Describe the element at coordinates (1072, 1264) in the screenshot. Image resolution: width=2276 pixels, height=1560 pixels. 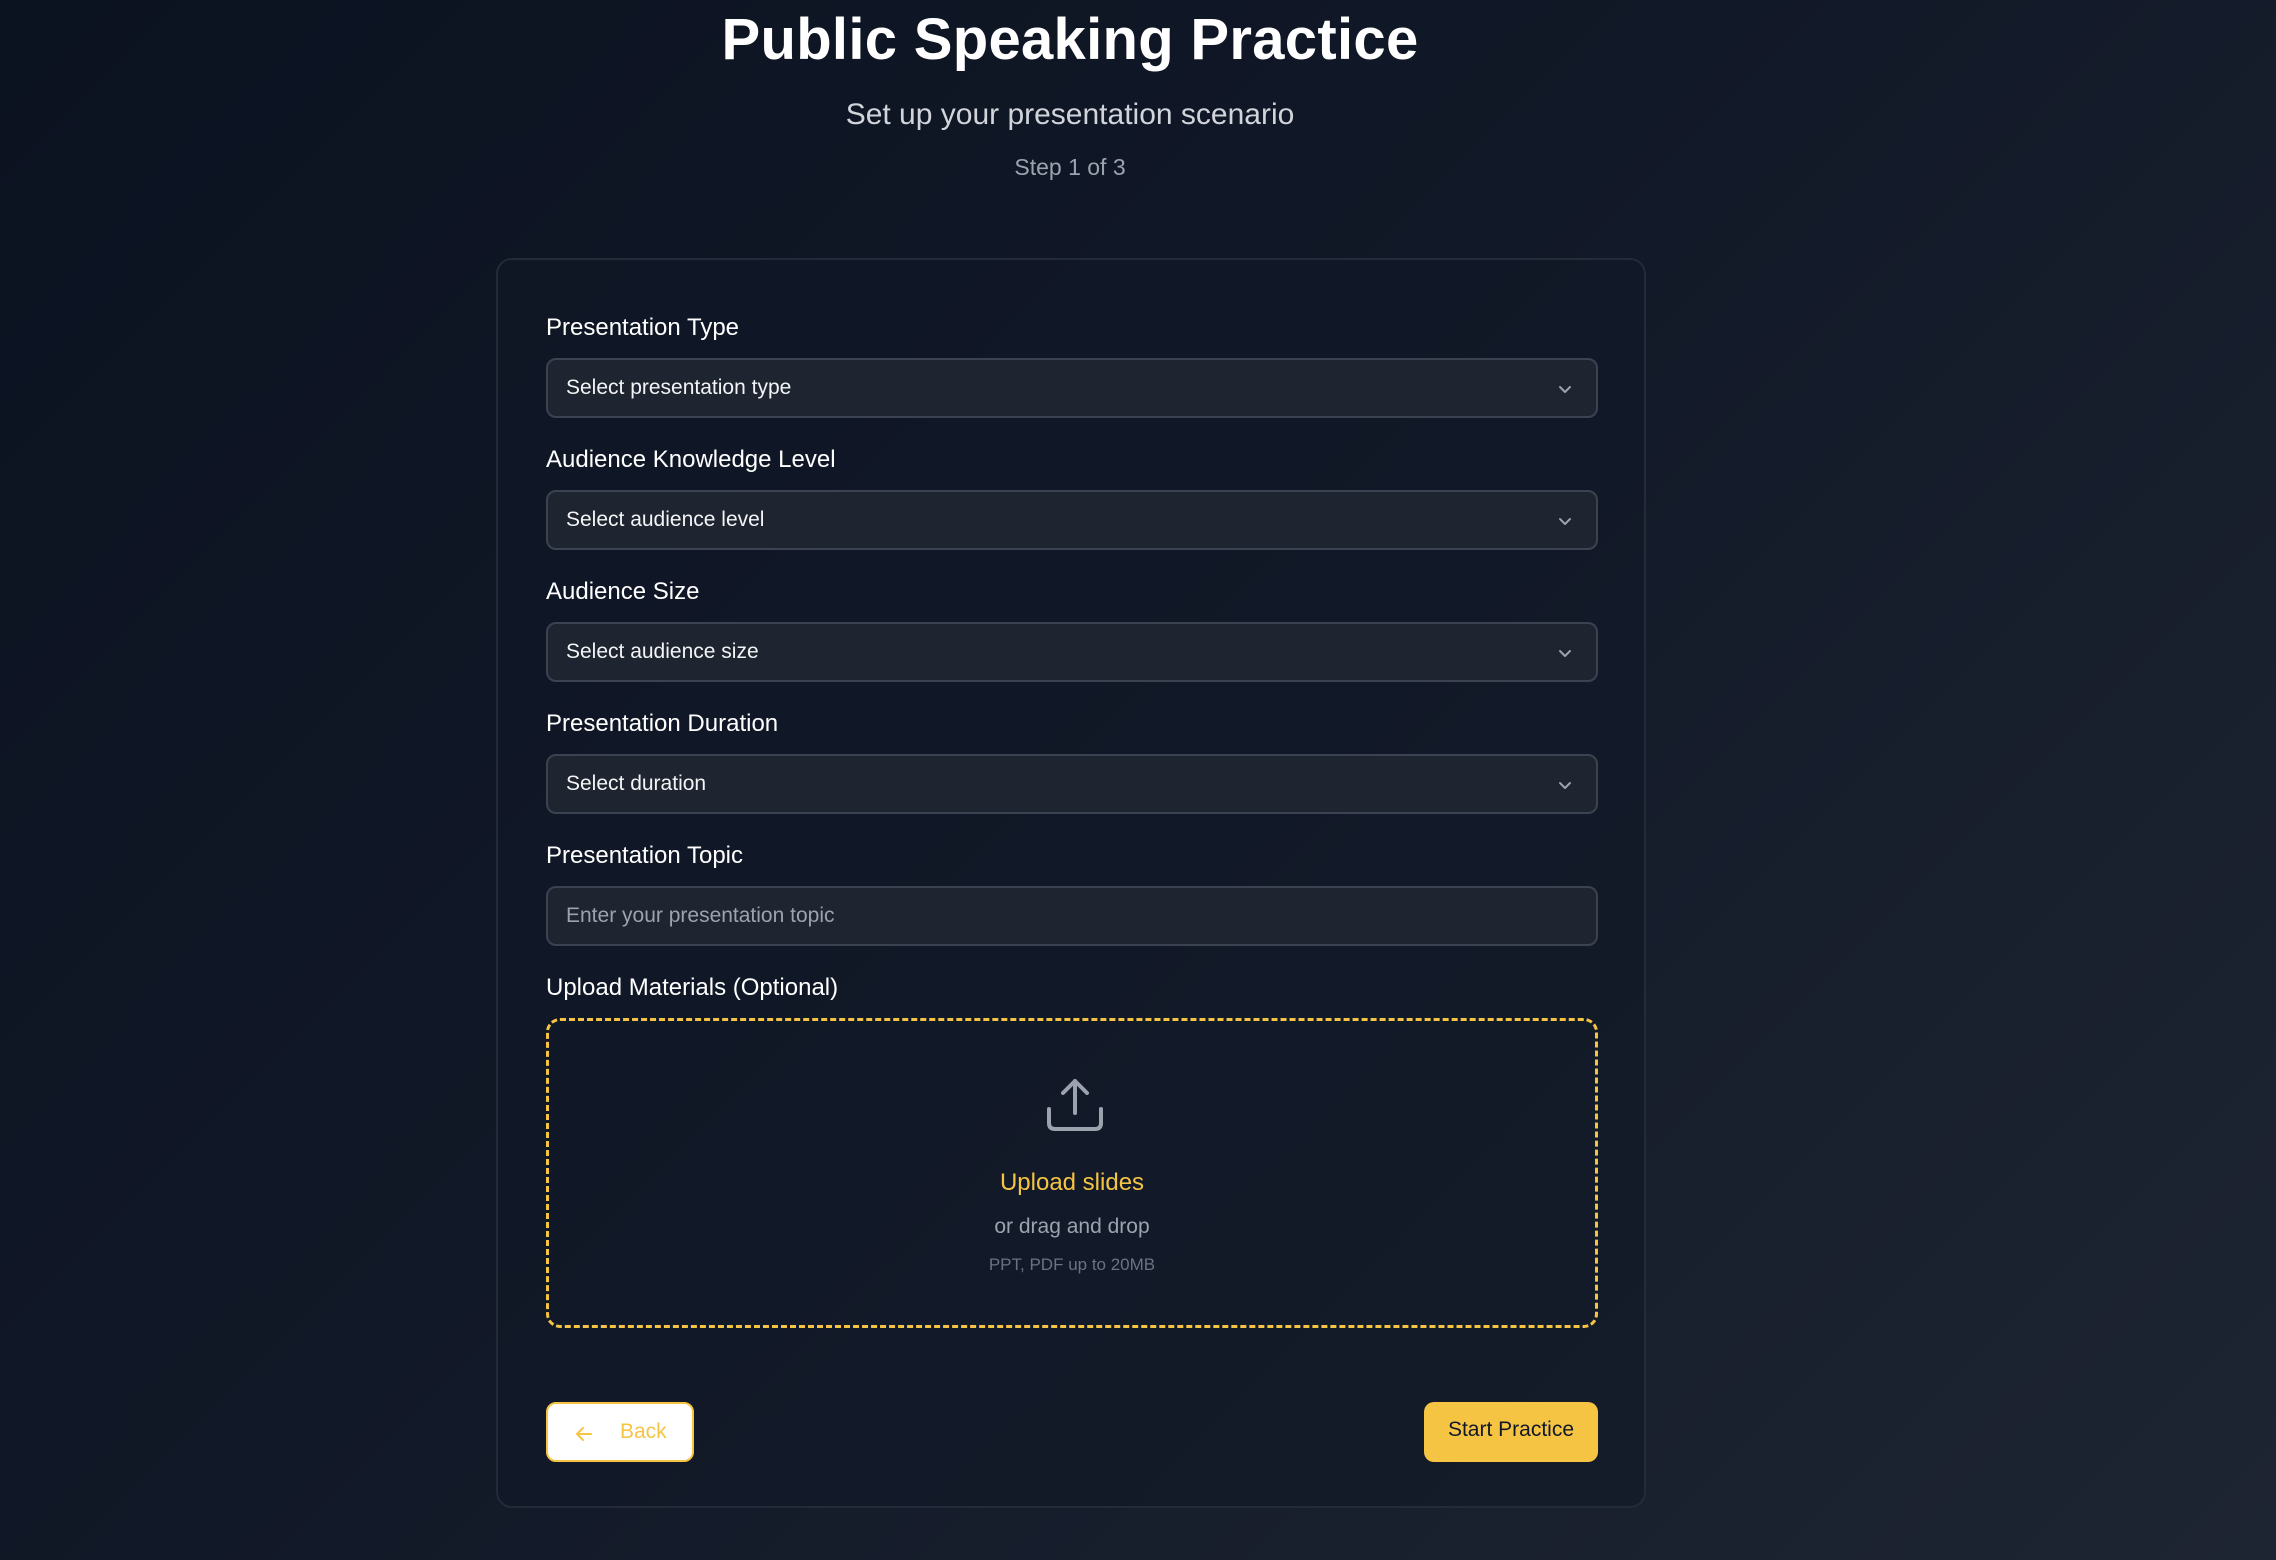
I see `file-type-hint: PPT, PDF up to 20MB` at that location.